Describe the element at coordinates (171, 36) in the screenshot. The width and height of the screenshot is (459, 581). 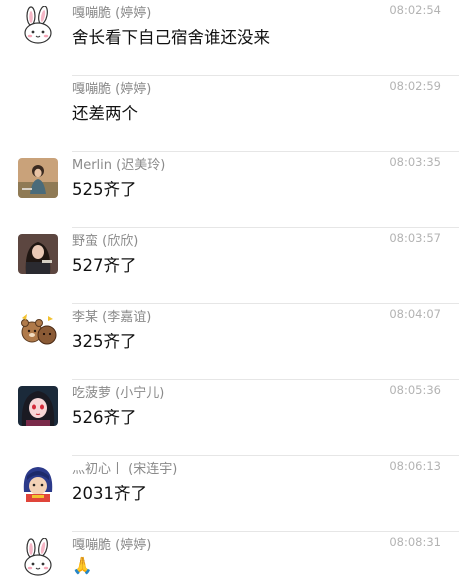
I see `message-text: 舍长看下自己宿舍谁还没来` at that location.